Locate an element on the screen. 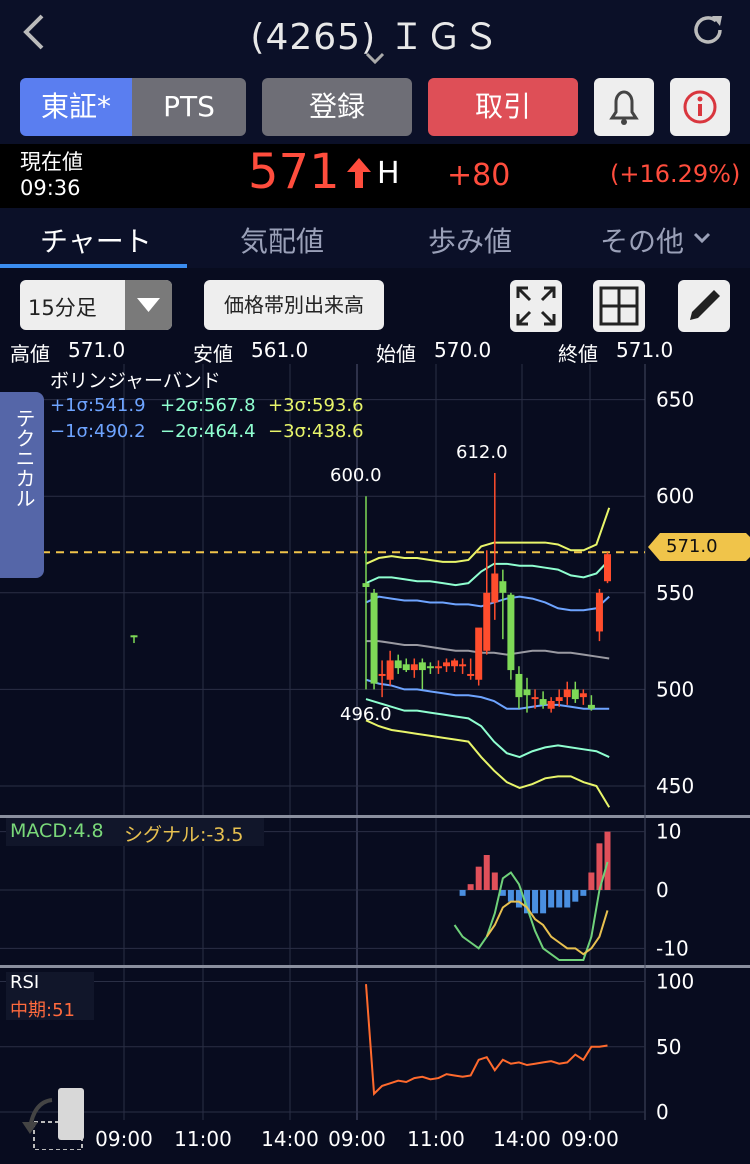  tab-other: その他 is located at coordinates (642, 240).